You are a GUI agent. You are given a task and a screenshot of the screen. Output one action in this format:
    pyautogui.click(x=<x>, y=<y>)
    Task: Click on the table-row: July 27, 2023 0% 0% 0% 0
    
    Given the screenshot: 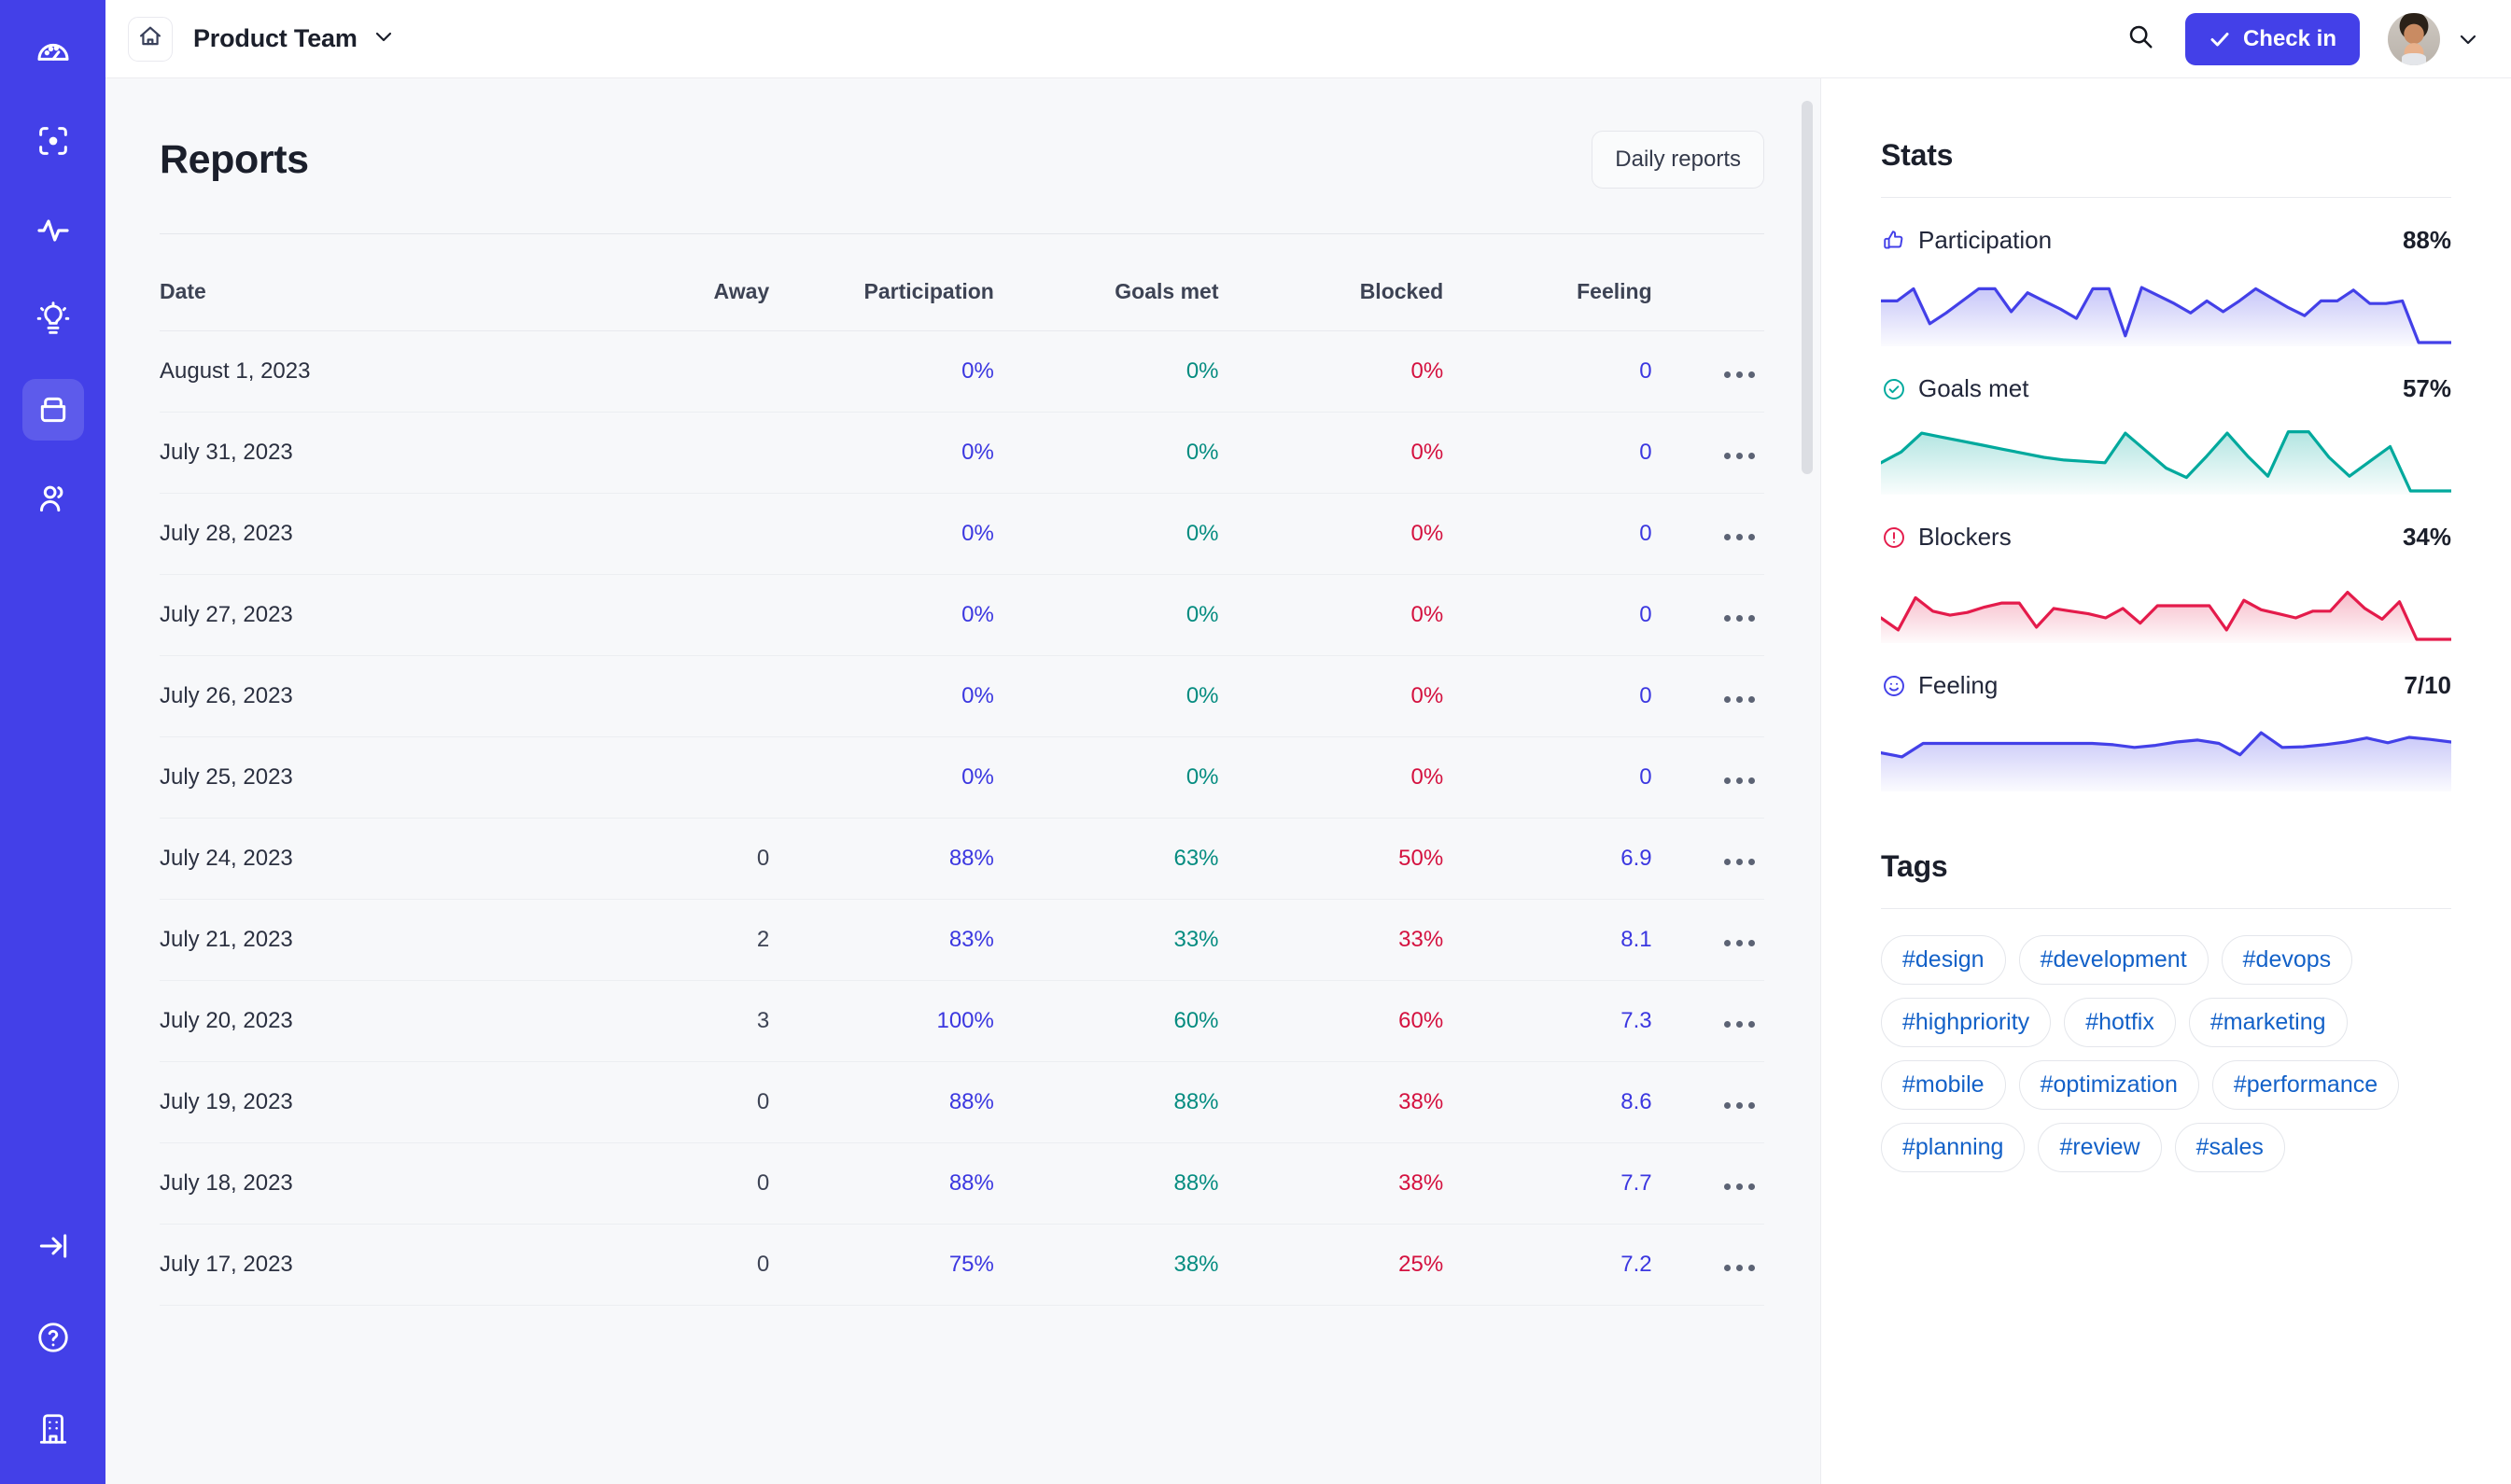 What is the action you would take?
    pyautogui.click(x=962, y=615)
    